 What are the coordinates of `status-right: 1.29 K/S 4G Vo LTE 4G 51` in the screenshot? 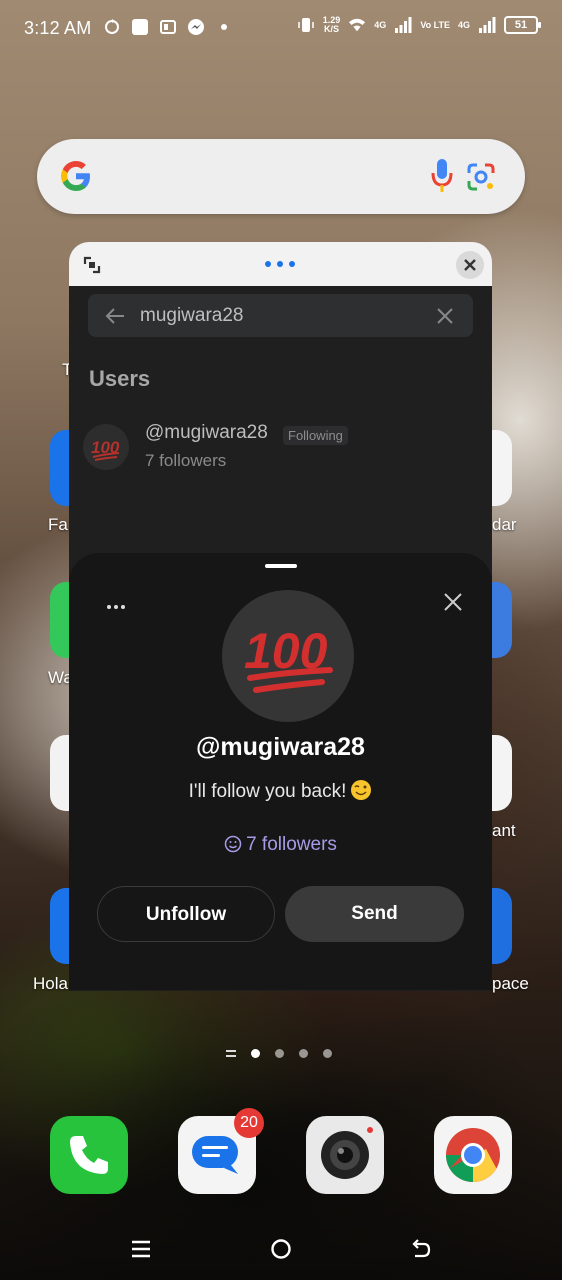 It's located at (419, 24).